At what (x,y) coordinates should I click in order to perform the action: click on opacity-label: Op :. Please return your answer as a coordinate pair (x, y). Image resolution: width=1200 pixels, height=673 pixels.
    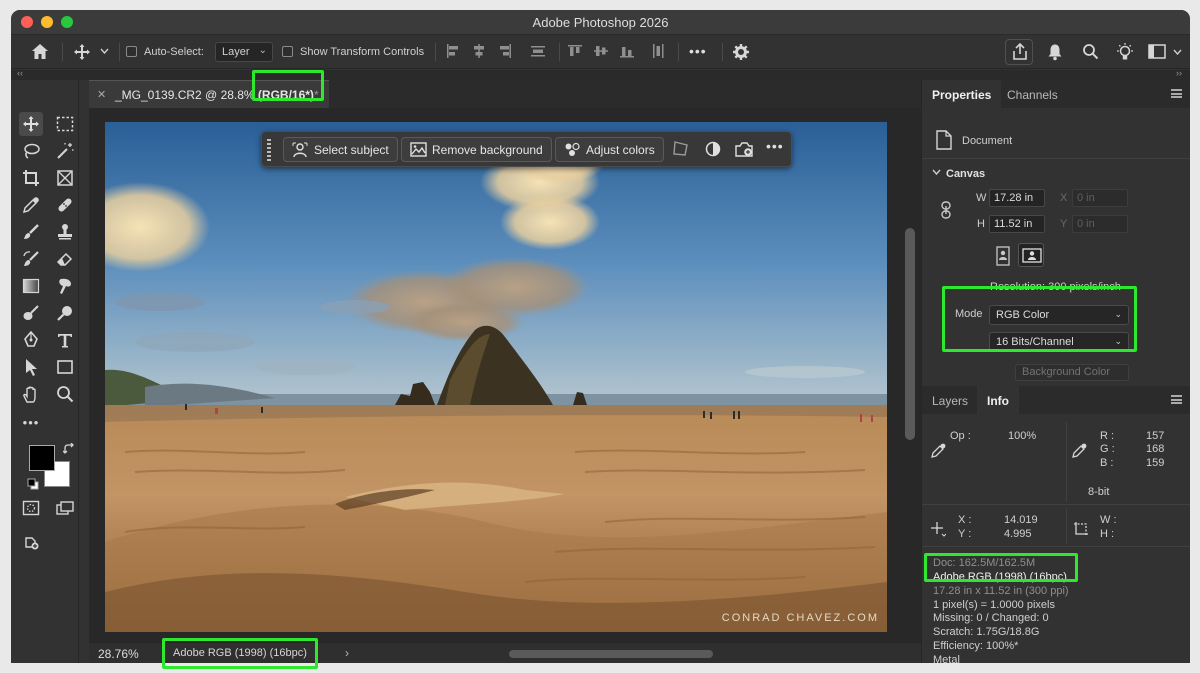
    Looking at the image, I should click on (960, 436).